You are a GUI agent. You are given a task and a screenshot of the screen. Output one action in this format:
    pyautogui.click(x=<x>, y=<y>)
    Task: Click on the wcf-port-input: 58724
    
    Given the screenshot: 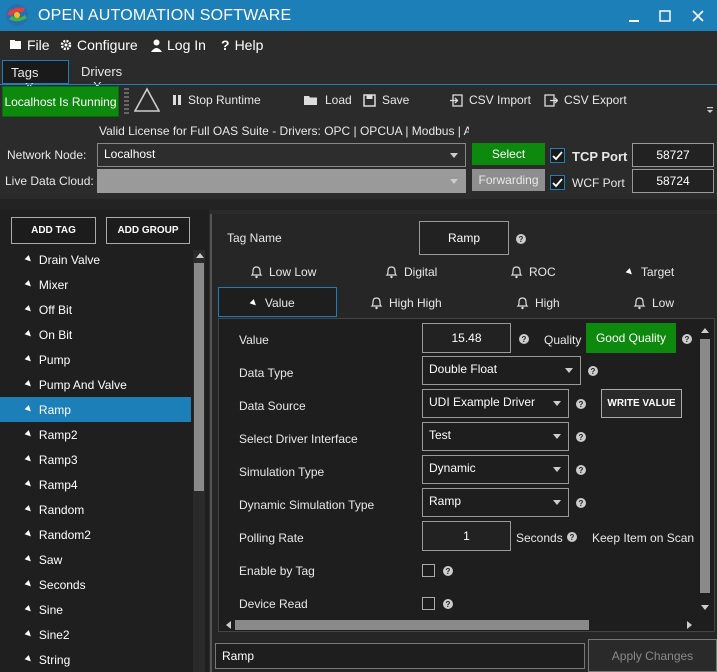 What is the action you would take?
    pyautogui.click(x=673, y=181)
    